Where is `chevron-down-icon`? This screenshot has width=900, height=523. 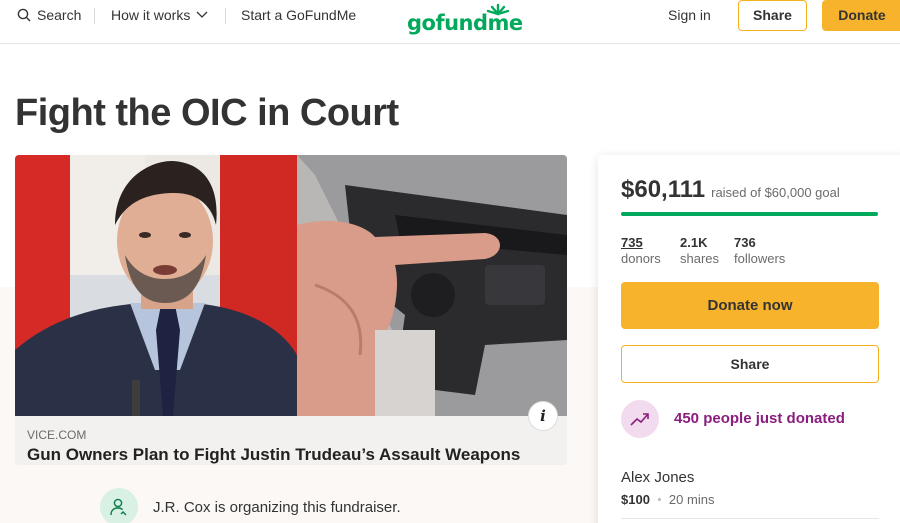
chevron-down-icon is located at coordinates (202, 14).